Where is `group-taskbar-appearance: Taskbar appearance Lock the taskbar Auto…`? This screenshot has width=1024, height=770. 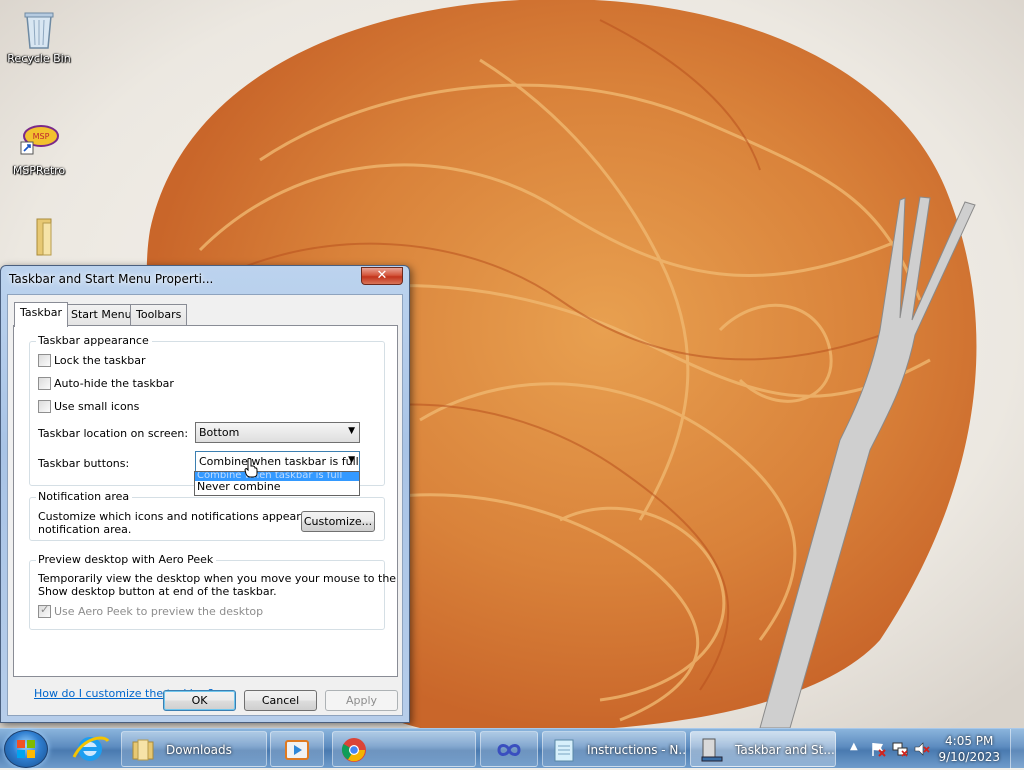 group-taskbar-appearance: Taskbar appearance Lock the taskbar Auto… is located at coordinates (207, 415).